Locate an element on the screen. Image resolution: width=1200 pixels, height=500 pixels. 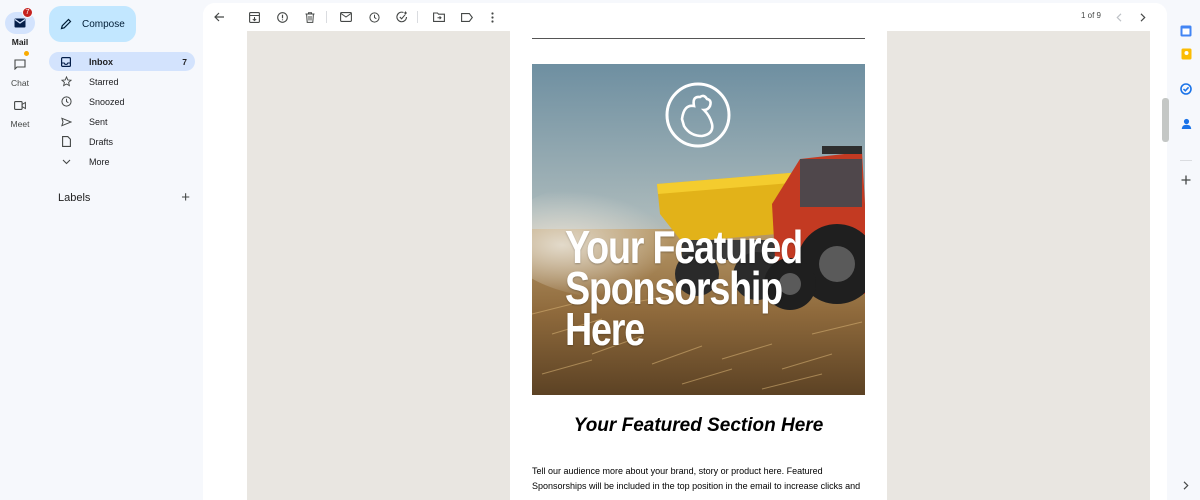
more-vertical-icon is located at coordinates (492, 17).